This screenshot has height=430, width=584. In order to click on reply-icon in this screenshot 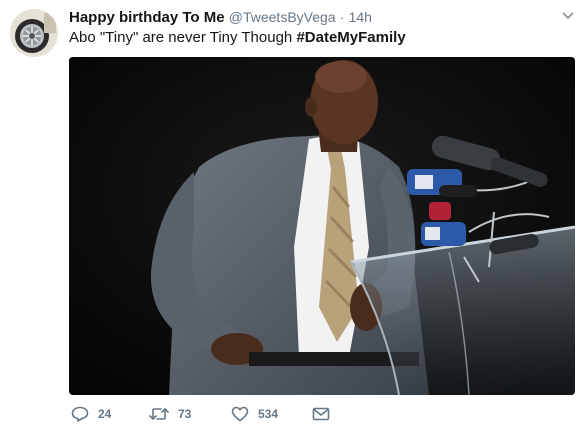, I will do `click(80, 414)`.